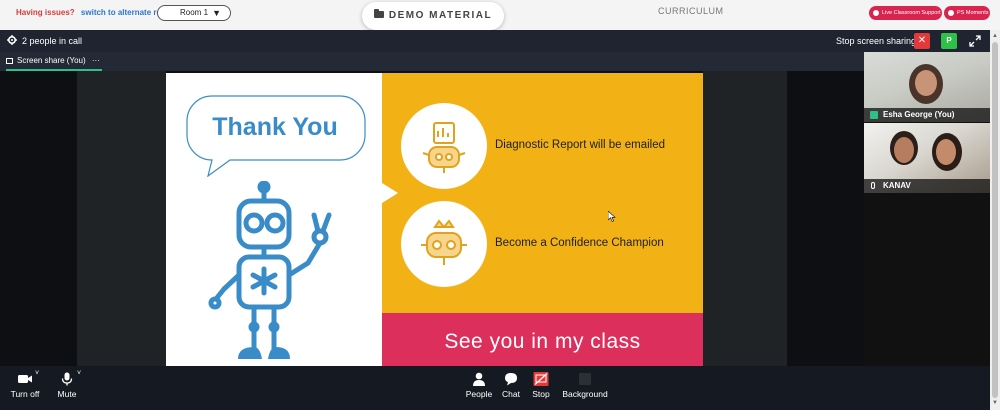 Image resolution: width=1000 pixels, height=410 pixels. Describe the element at coordinates (216, 13) in the screenshot. I see `caret-down-icon: ▼` at that location.